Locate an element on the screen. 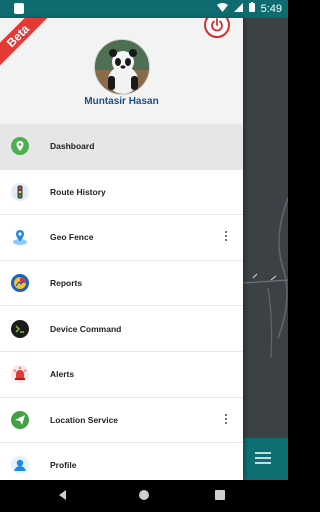 The width and height of the screenshot is (320, 512). menu-item-route-history: Route History is located at coordinates (121, 193).